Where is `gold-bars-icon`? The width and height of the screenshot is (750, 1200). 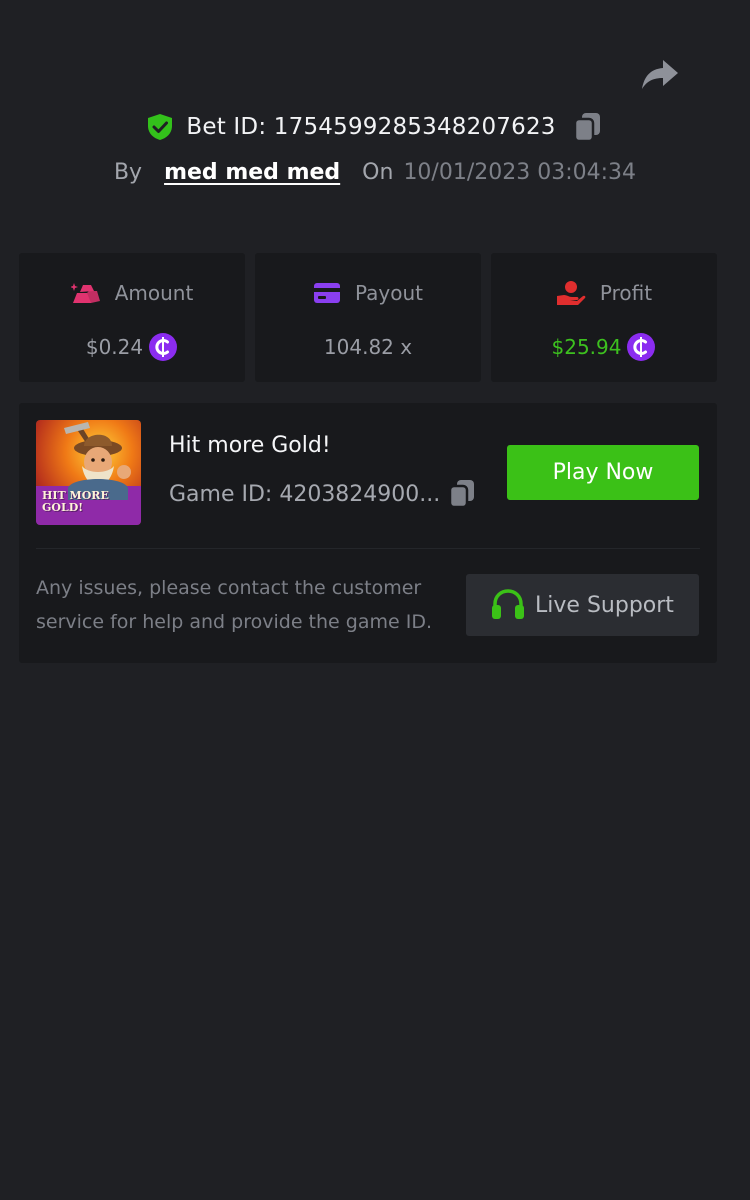
gold-bars-icon is located at coordinates (85, 293).